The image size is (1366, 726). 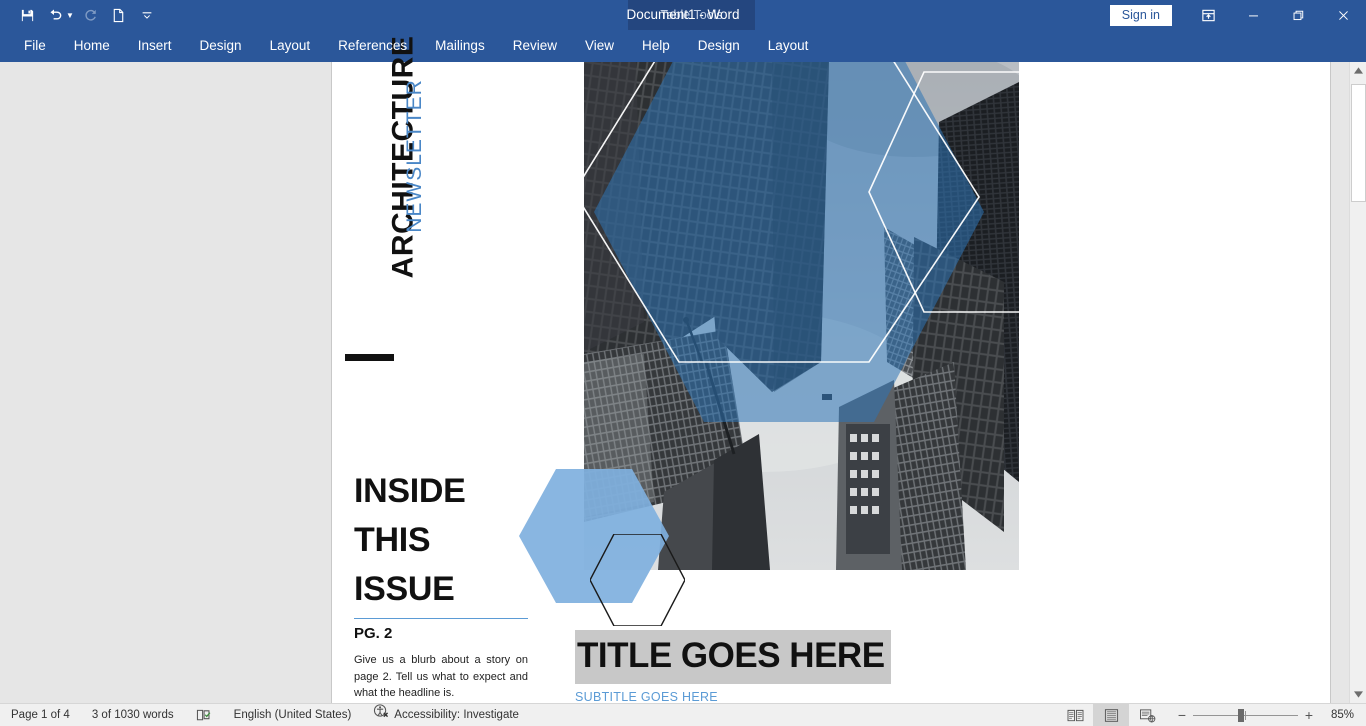 I want to click on close-icon, so click(x=1343, y=15).